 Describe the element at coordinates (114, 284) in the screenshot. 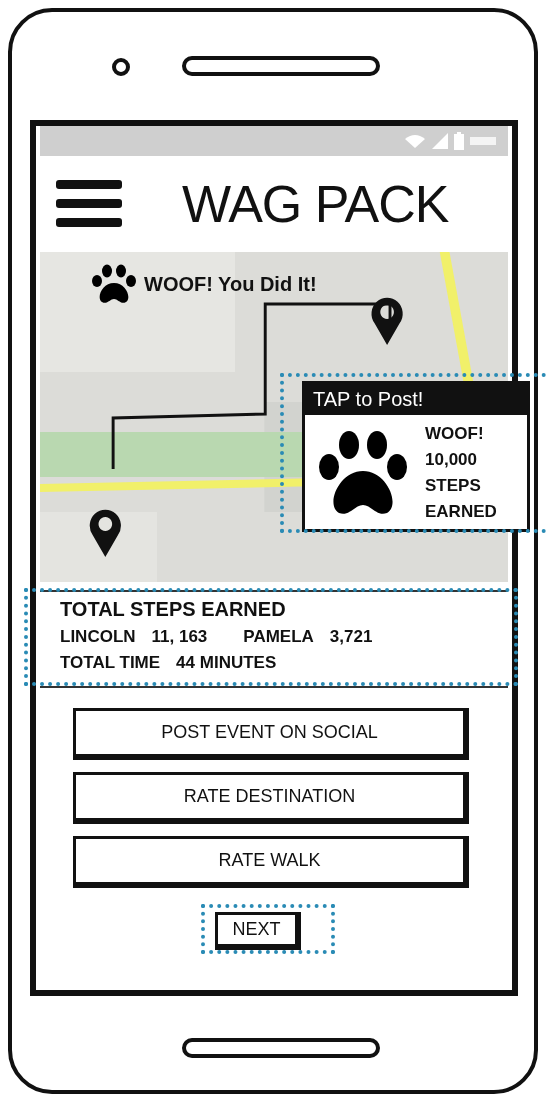

I see `paw-icon` at that location.